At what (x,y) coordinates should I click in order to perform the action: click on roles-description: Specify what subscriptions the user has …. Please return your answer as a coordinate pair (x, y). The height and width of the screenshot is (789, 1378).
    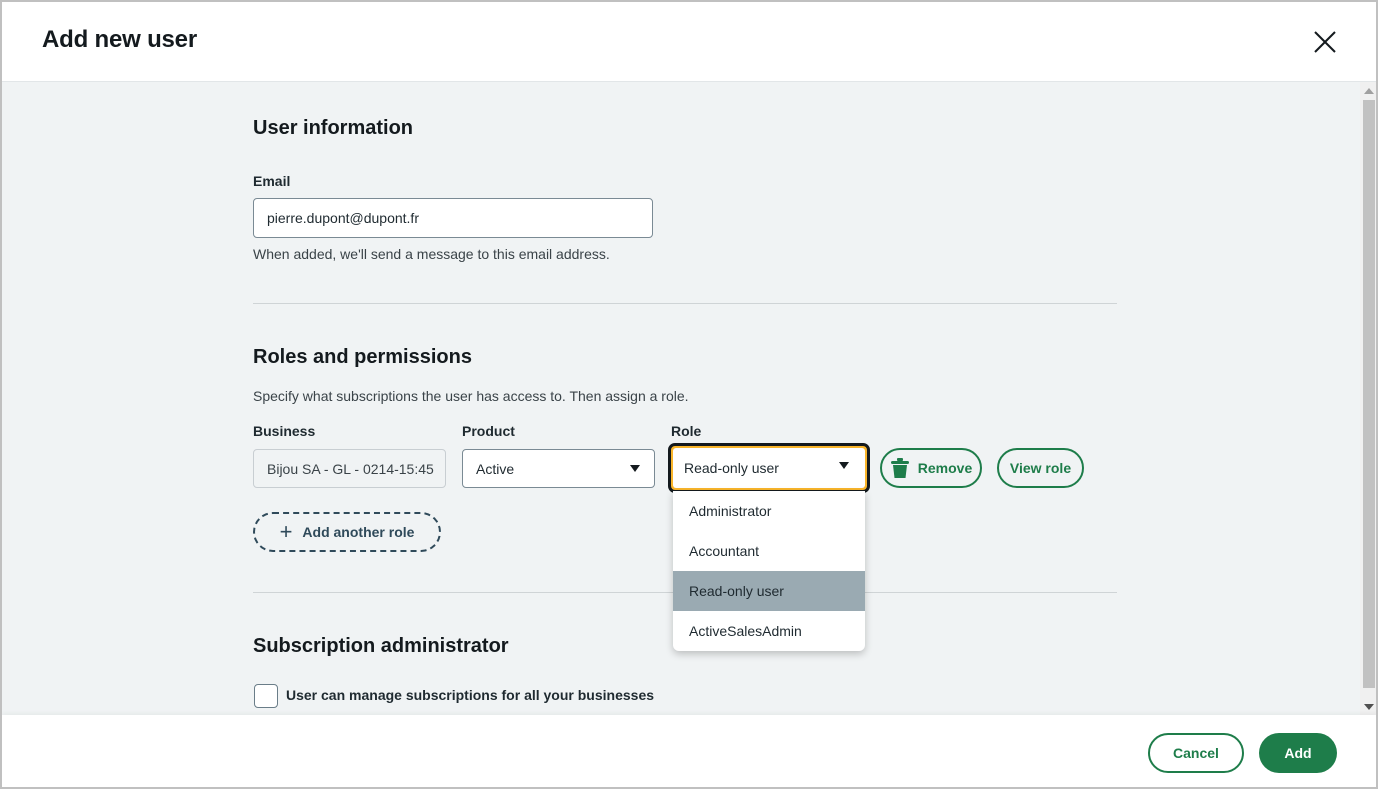
    Looking at the image, I should click on (471, 396).